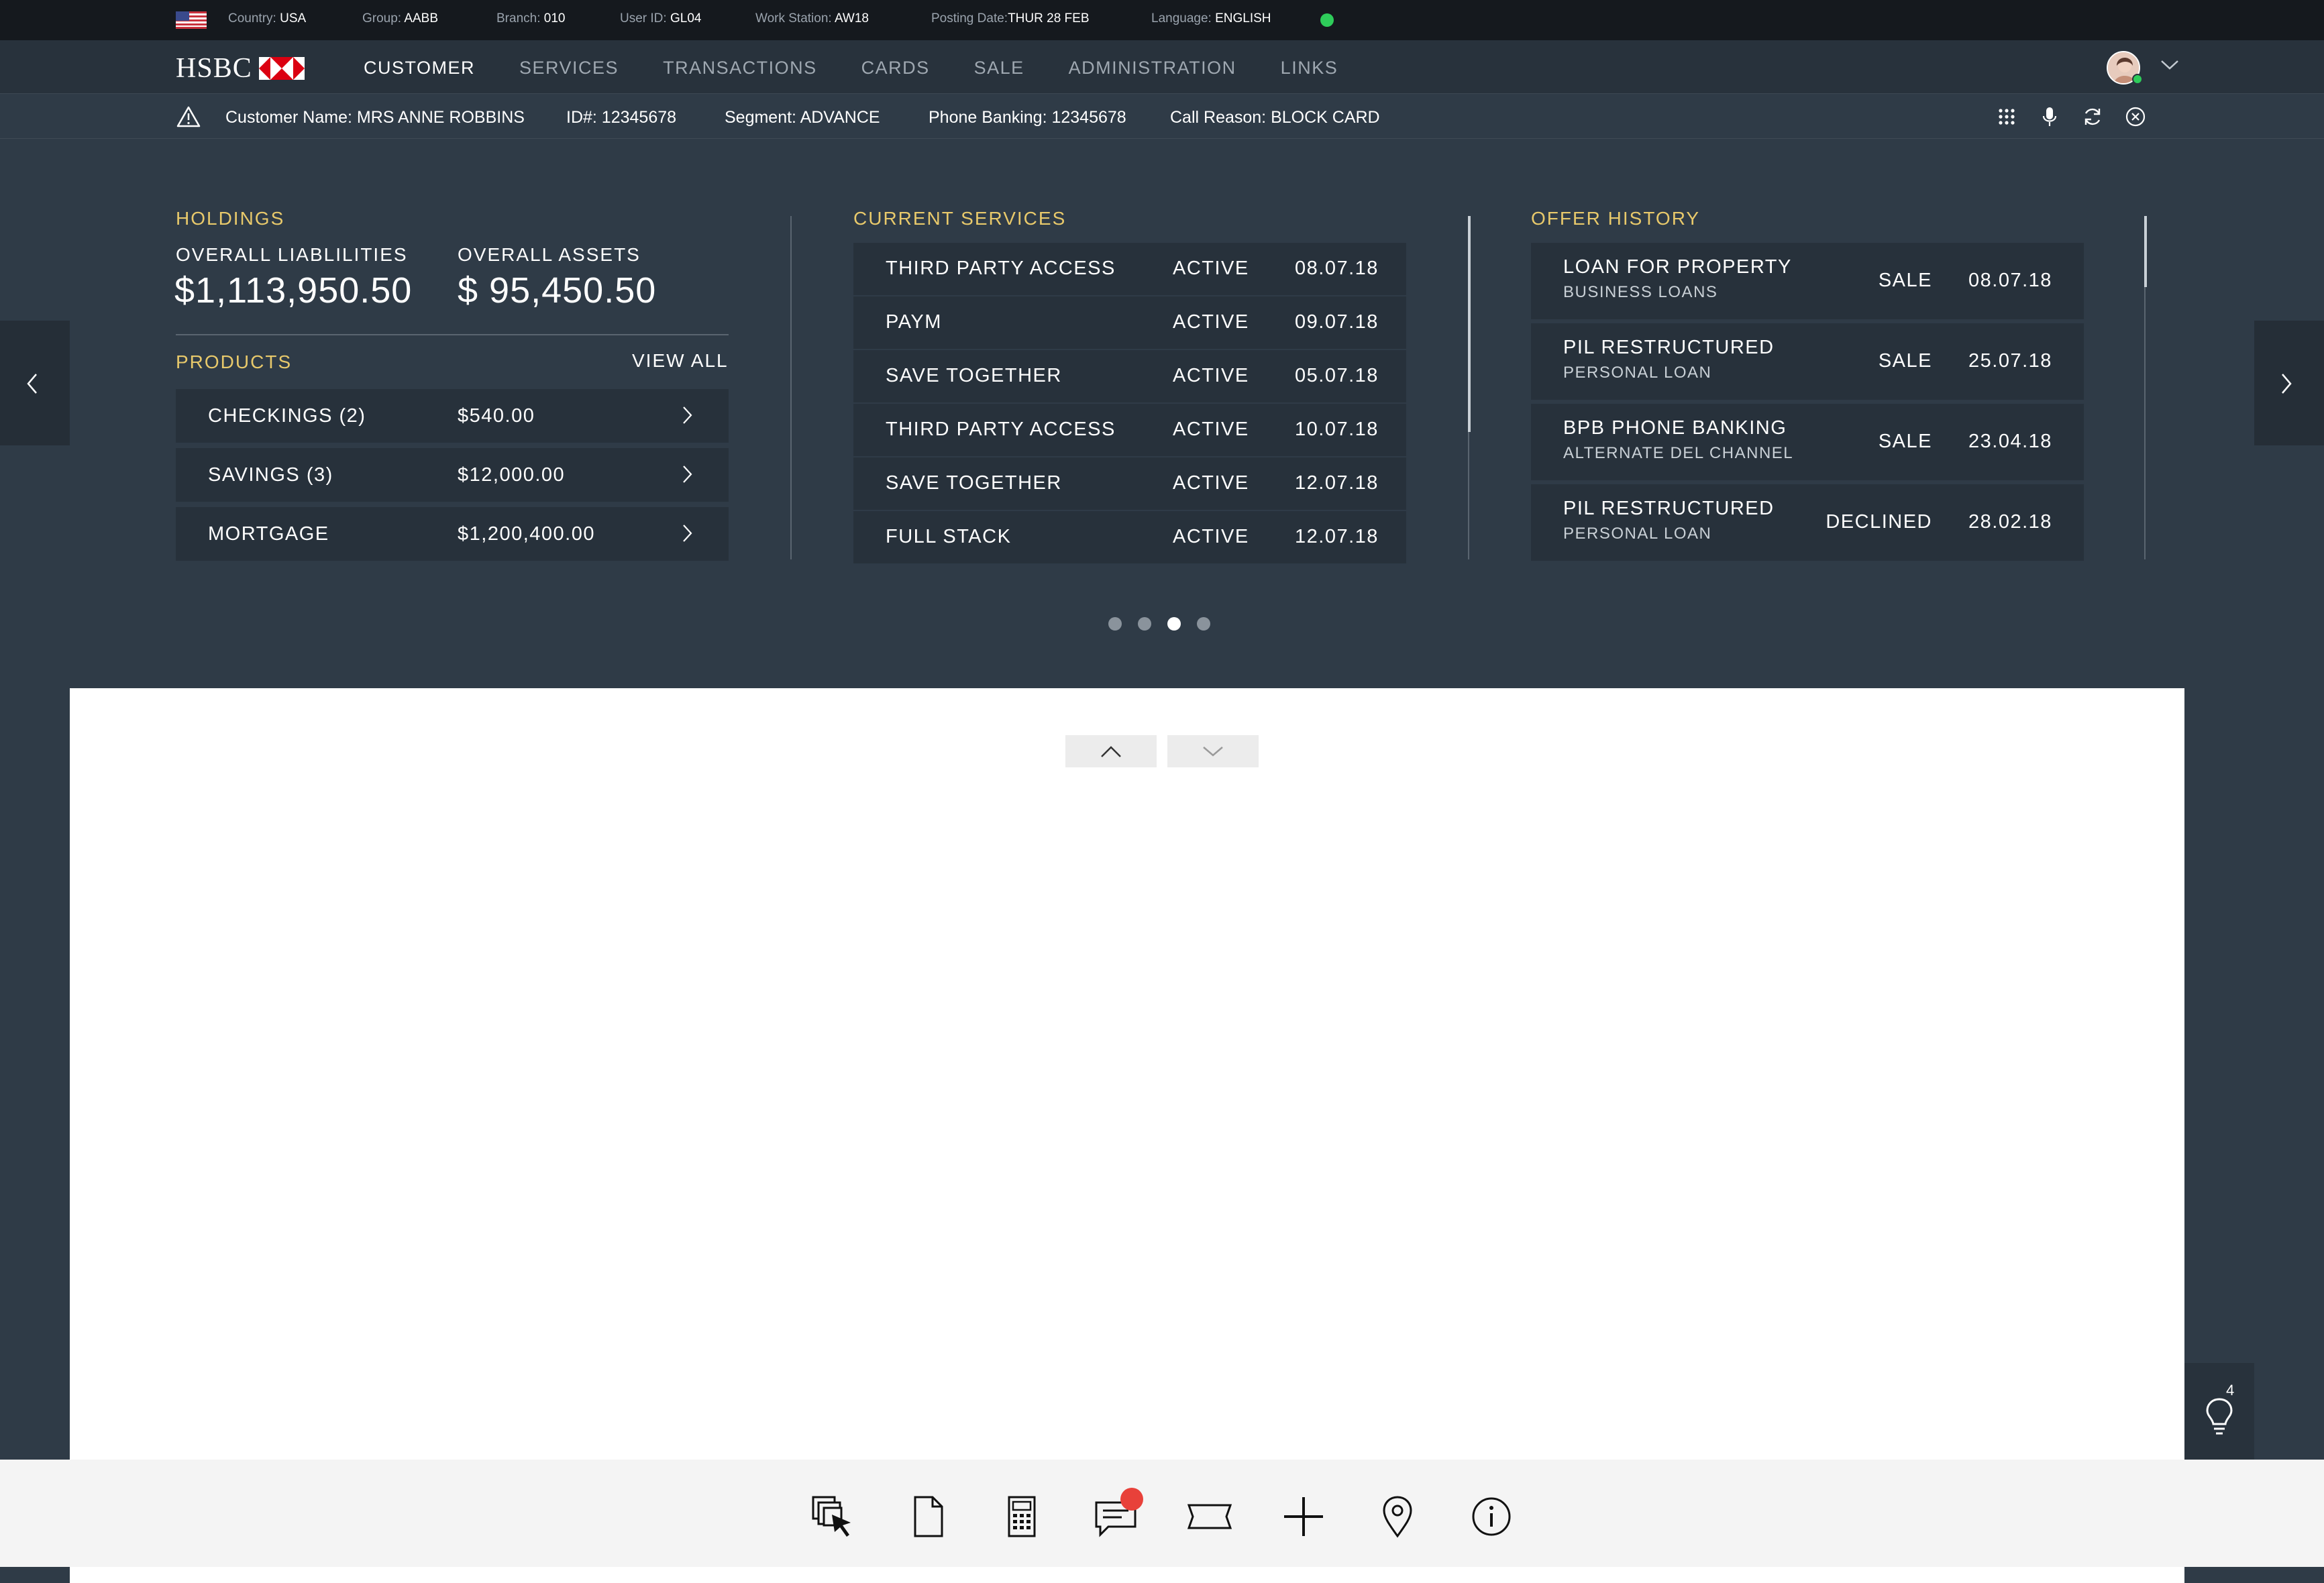 The image size is (2324, 1583). What do you see at coordinates (270, 475) in the screenshot?
I see `product-name: SAVINGS (3)` at bounding box center [270, 475].